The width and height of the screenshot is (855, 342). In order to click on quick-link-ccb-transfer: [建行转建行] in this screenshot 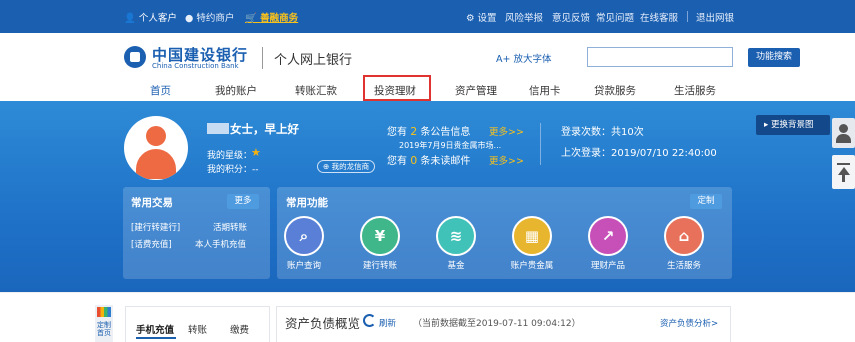, I will do `click(155, 227)`.